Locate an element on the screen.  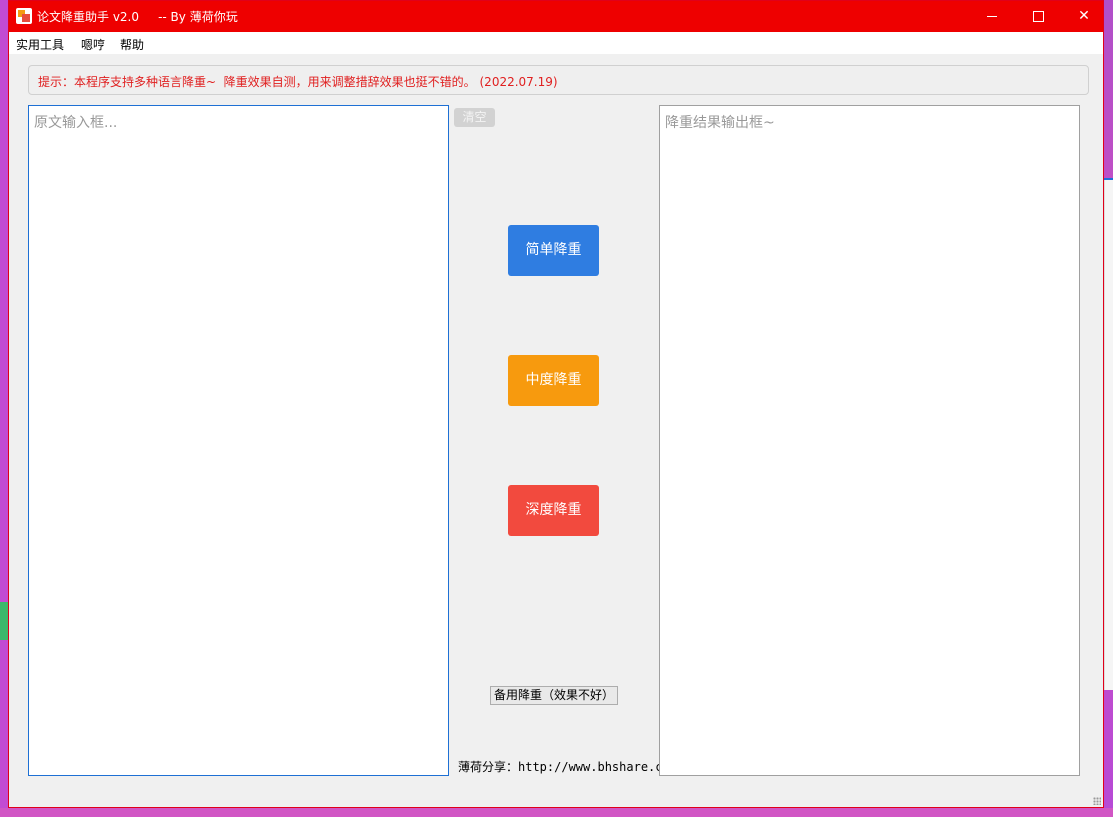
desktop-background-fragment is located at coordinates (4, 621).